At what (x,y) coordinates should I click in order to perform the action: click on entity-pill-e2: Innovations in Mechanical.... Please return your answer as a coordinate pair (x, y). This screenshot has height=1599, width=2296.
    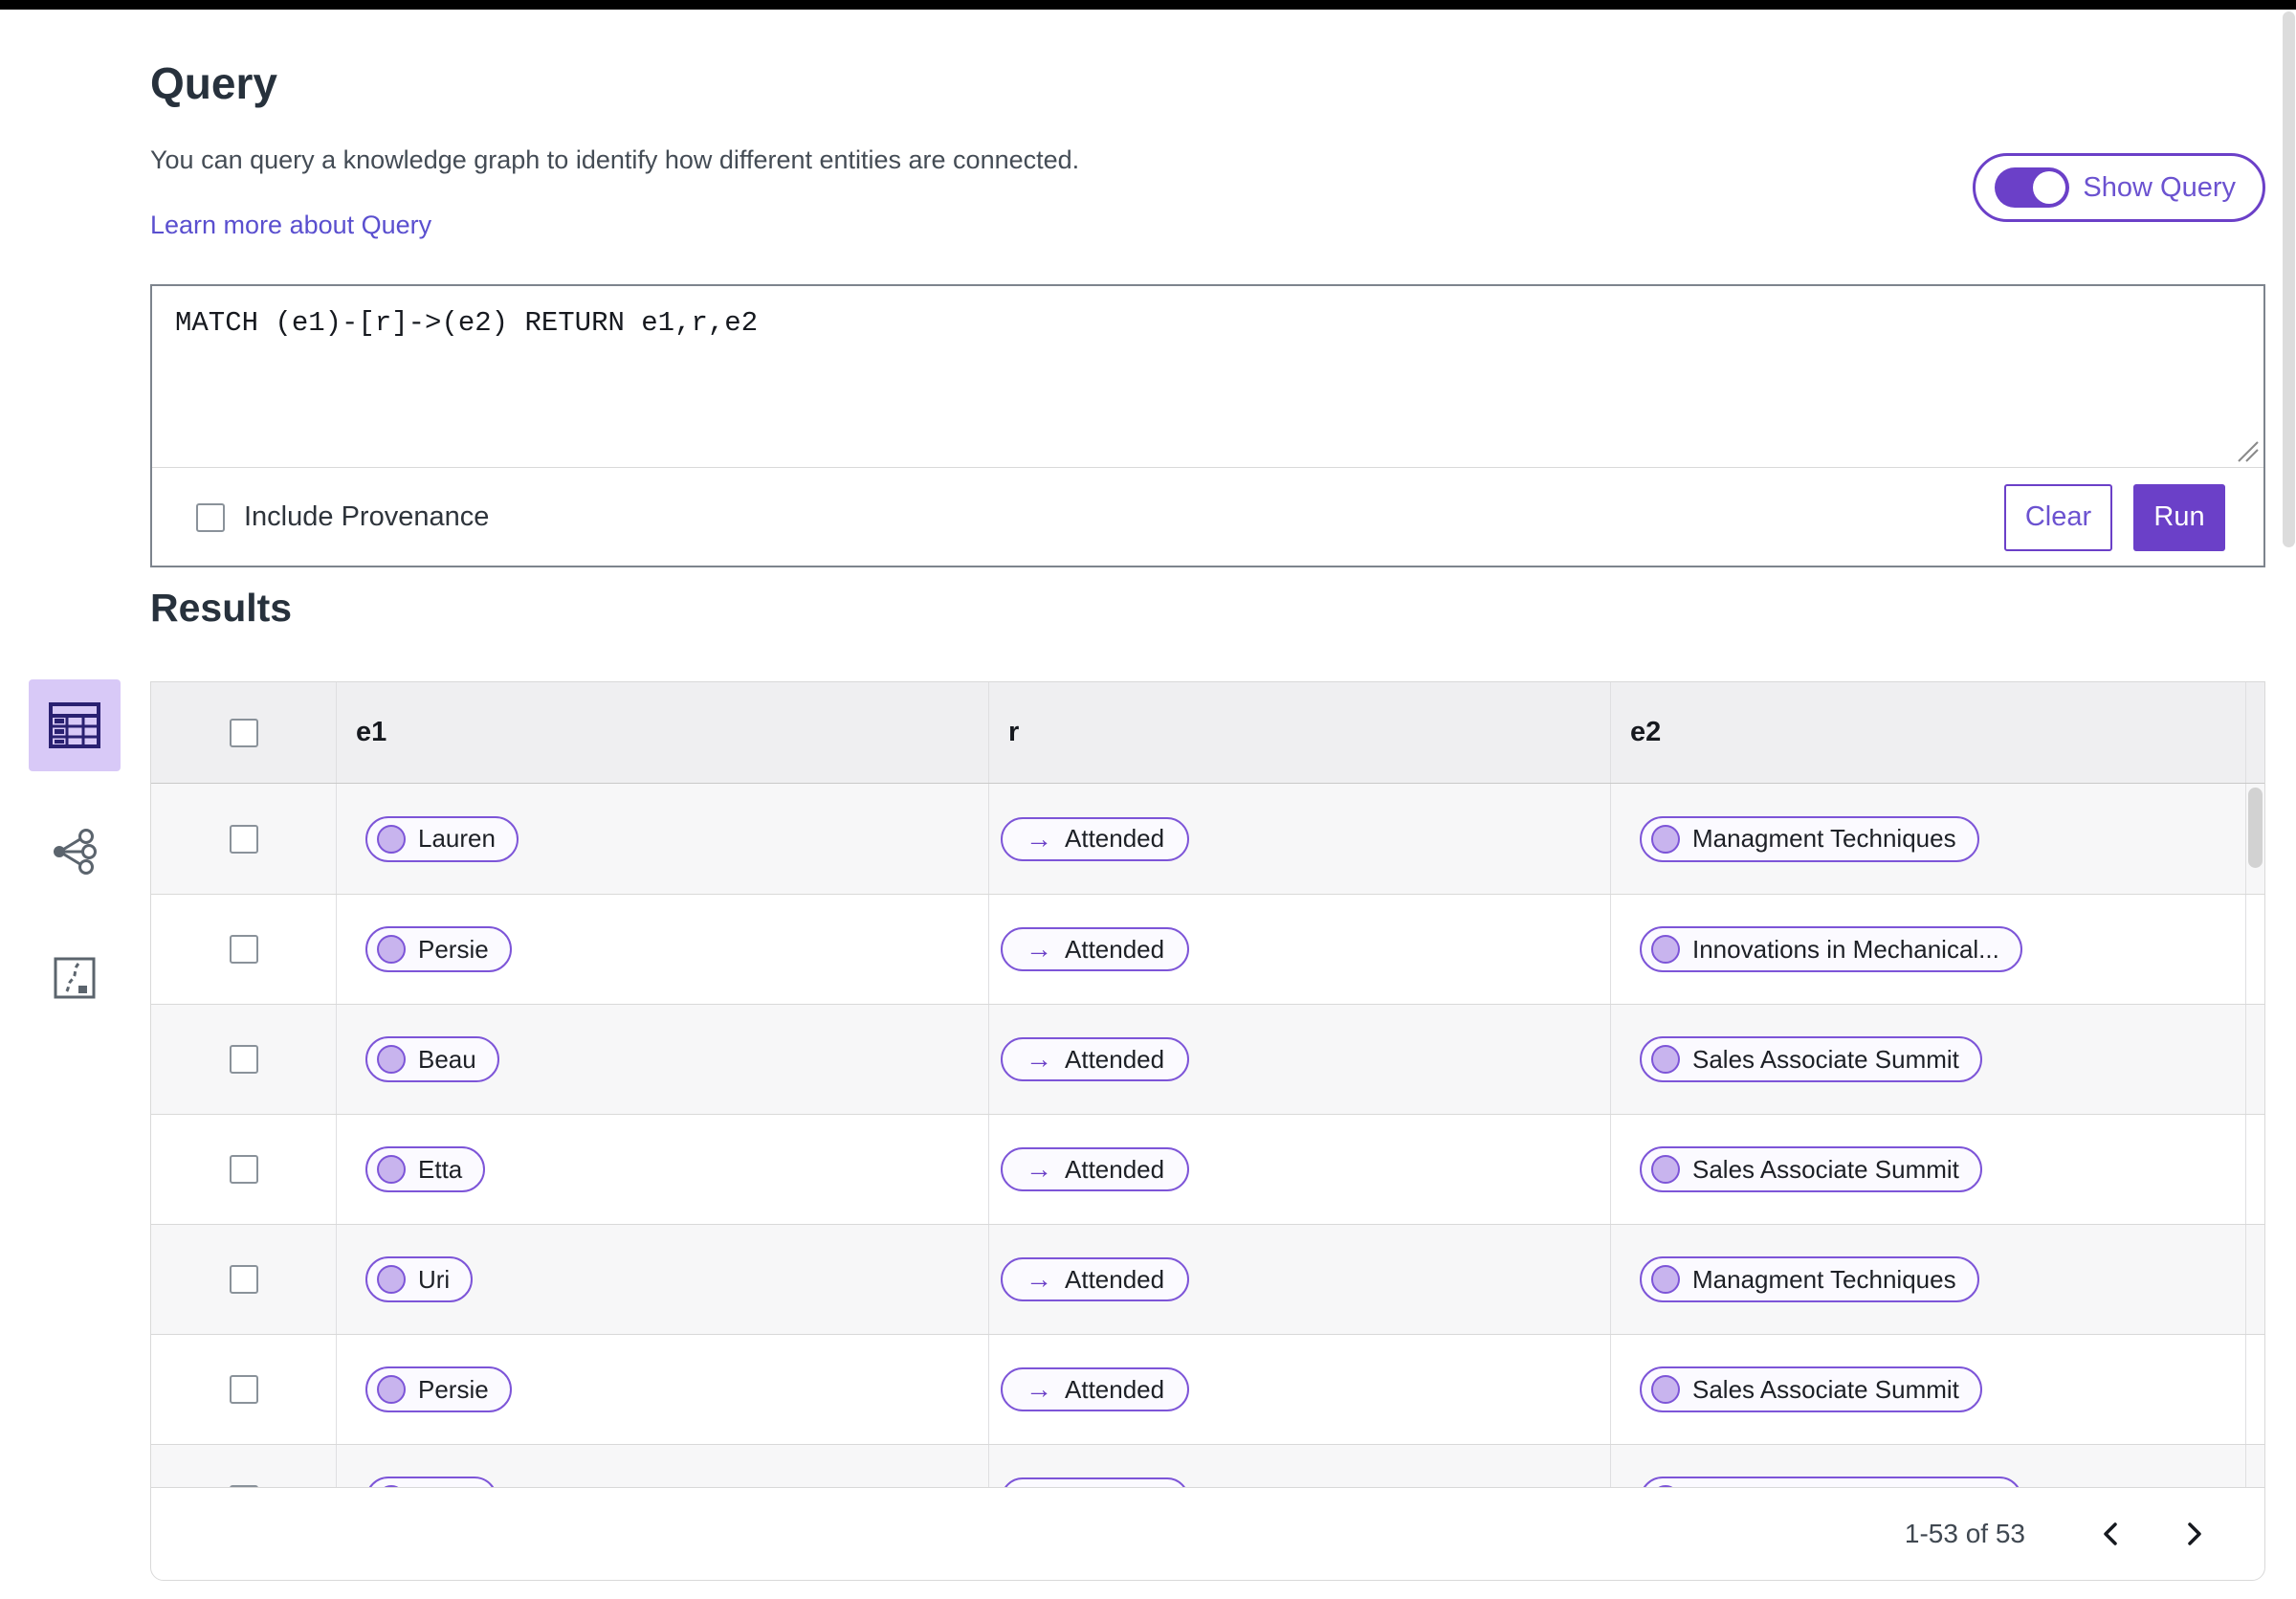
    Looking at the image, I should click on (1831, 949).